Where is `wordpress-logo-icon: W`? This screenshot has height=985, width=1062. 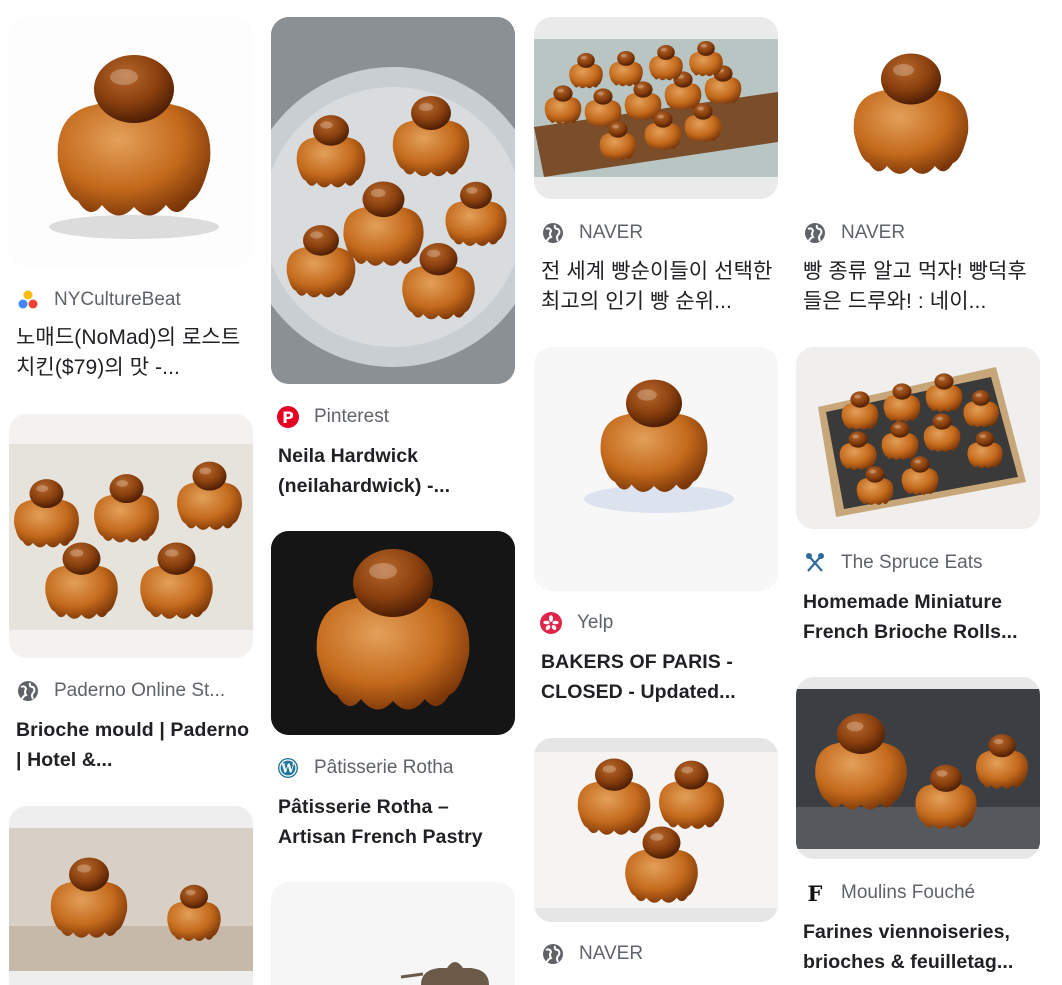 wordpress-logo-icon: W is located at coordinates (288, 768).